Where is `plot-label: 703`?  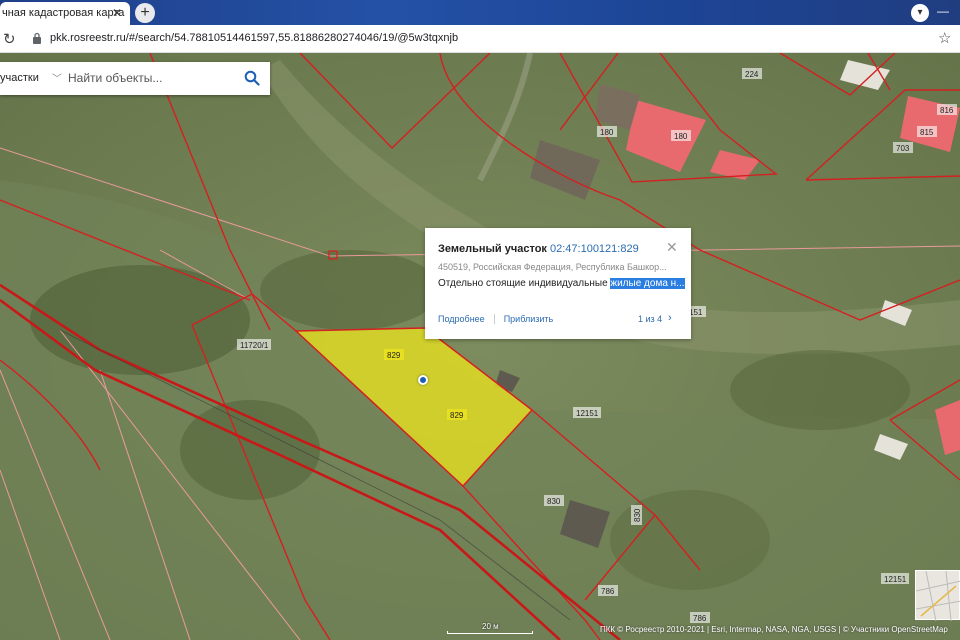
plot-label: 703 is located at coordinates (903, 148).